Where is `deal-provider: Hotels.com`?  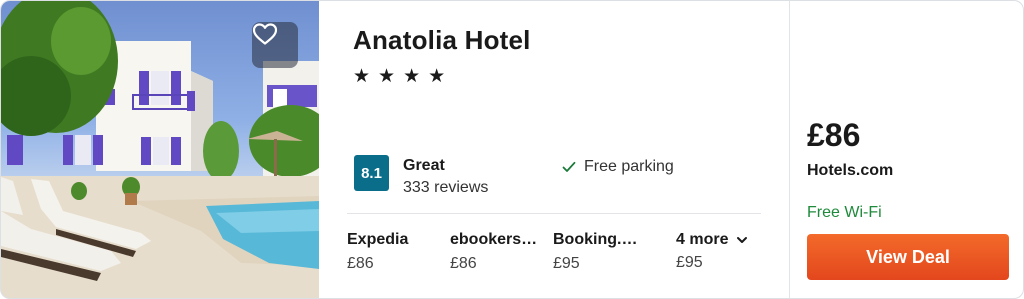 deal-provider: Hotels.com is located at coordinates (850, 170).